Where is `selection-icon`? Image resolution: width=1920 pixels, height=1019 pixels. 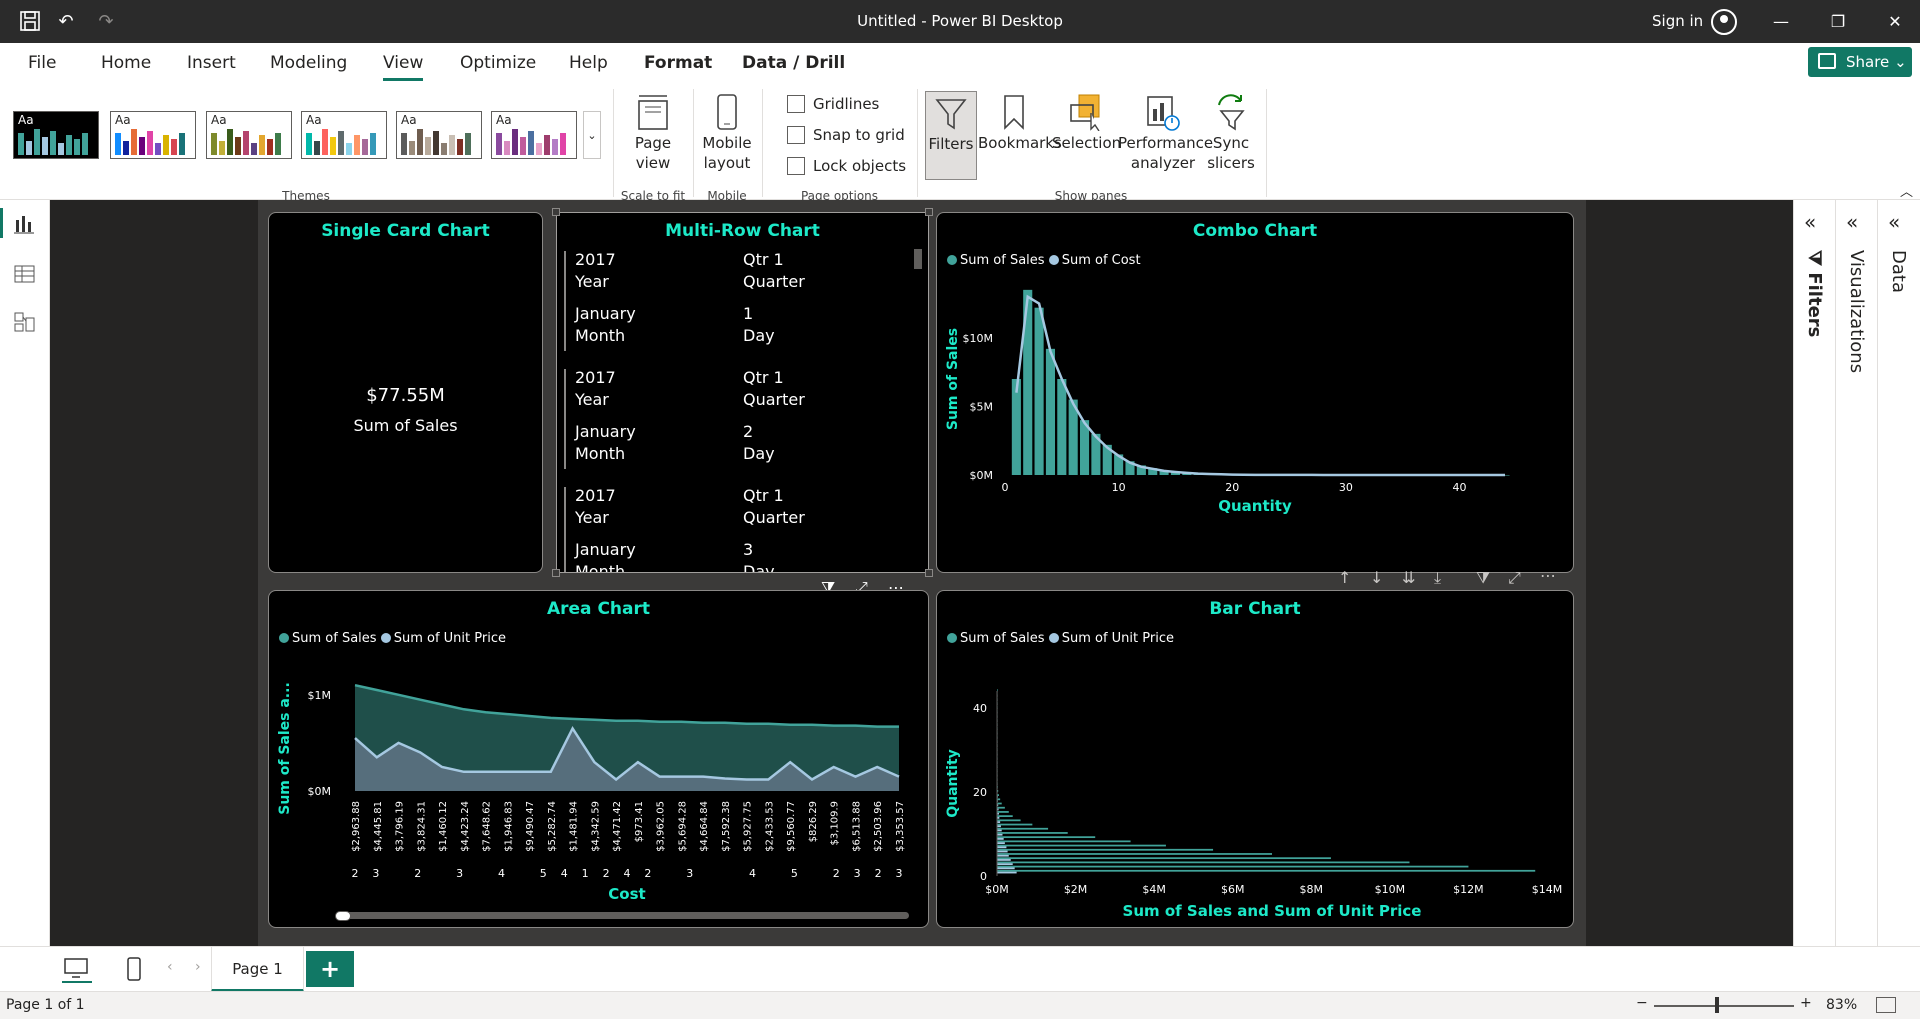 selection-icon is located at coordinates (1085, 112).